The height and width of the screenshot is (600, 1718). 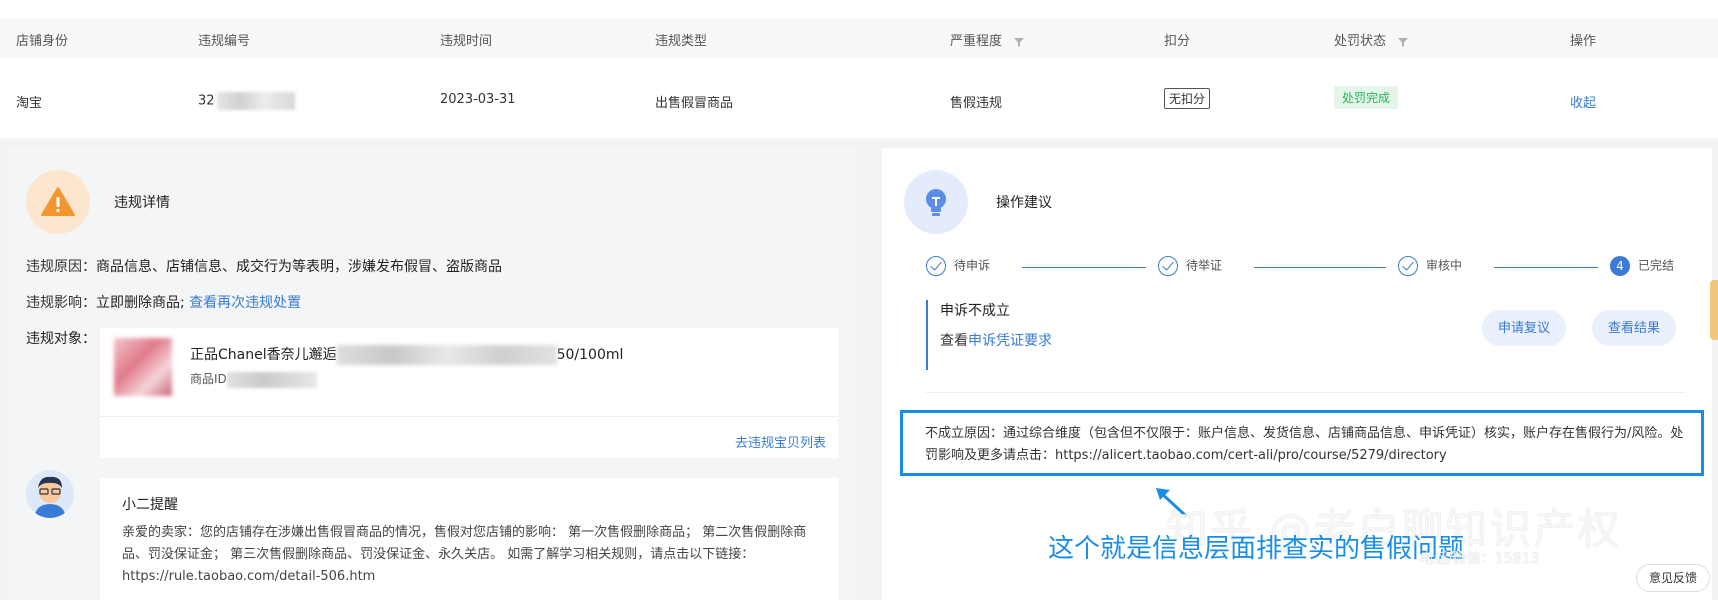 I want to click on violation-impact: 违规影响：立即删除商品; 查看再次违规处置, so click(x=163, y=302).